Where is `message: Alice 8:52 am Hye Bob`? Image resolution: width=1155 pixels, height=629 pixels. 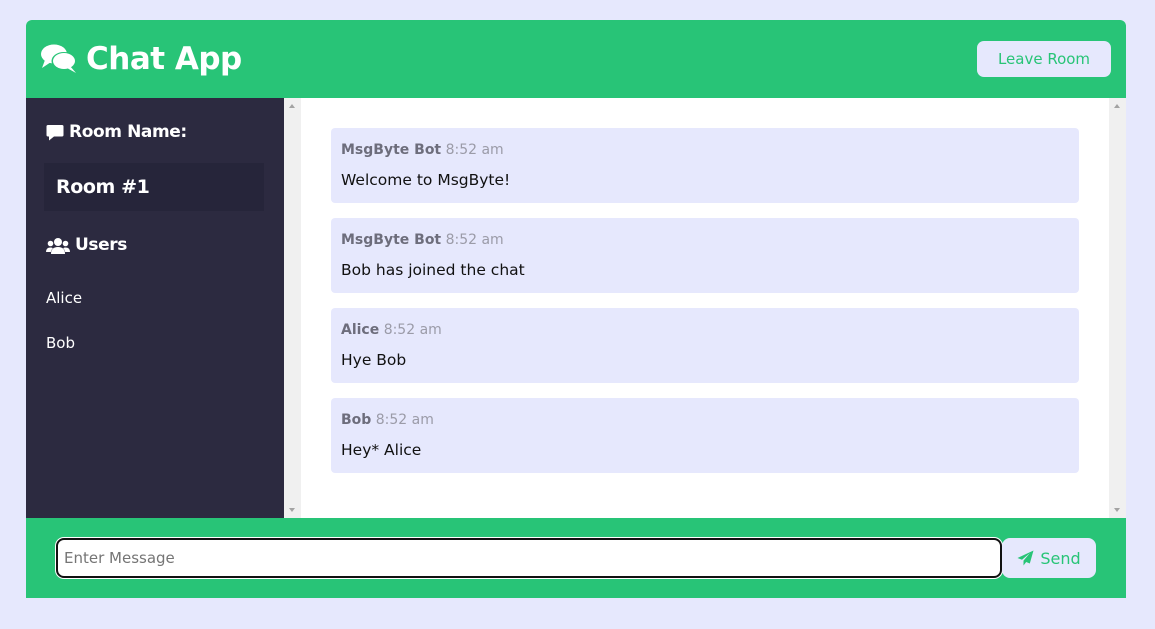 message: Alice 8:52 am Hye Bob is located at coordinates (705, 345).